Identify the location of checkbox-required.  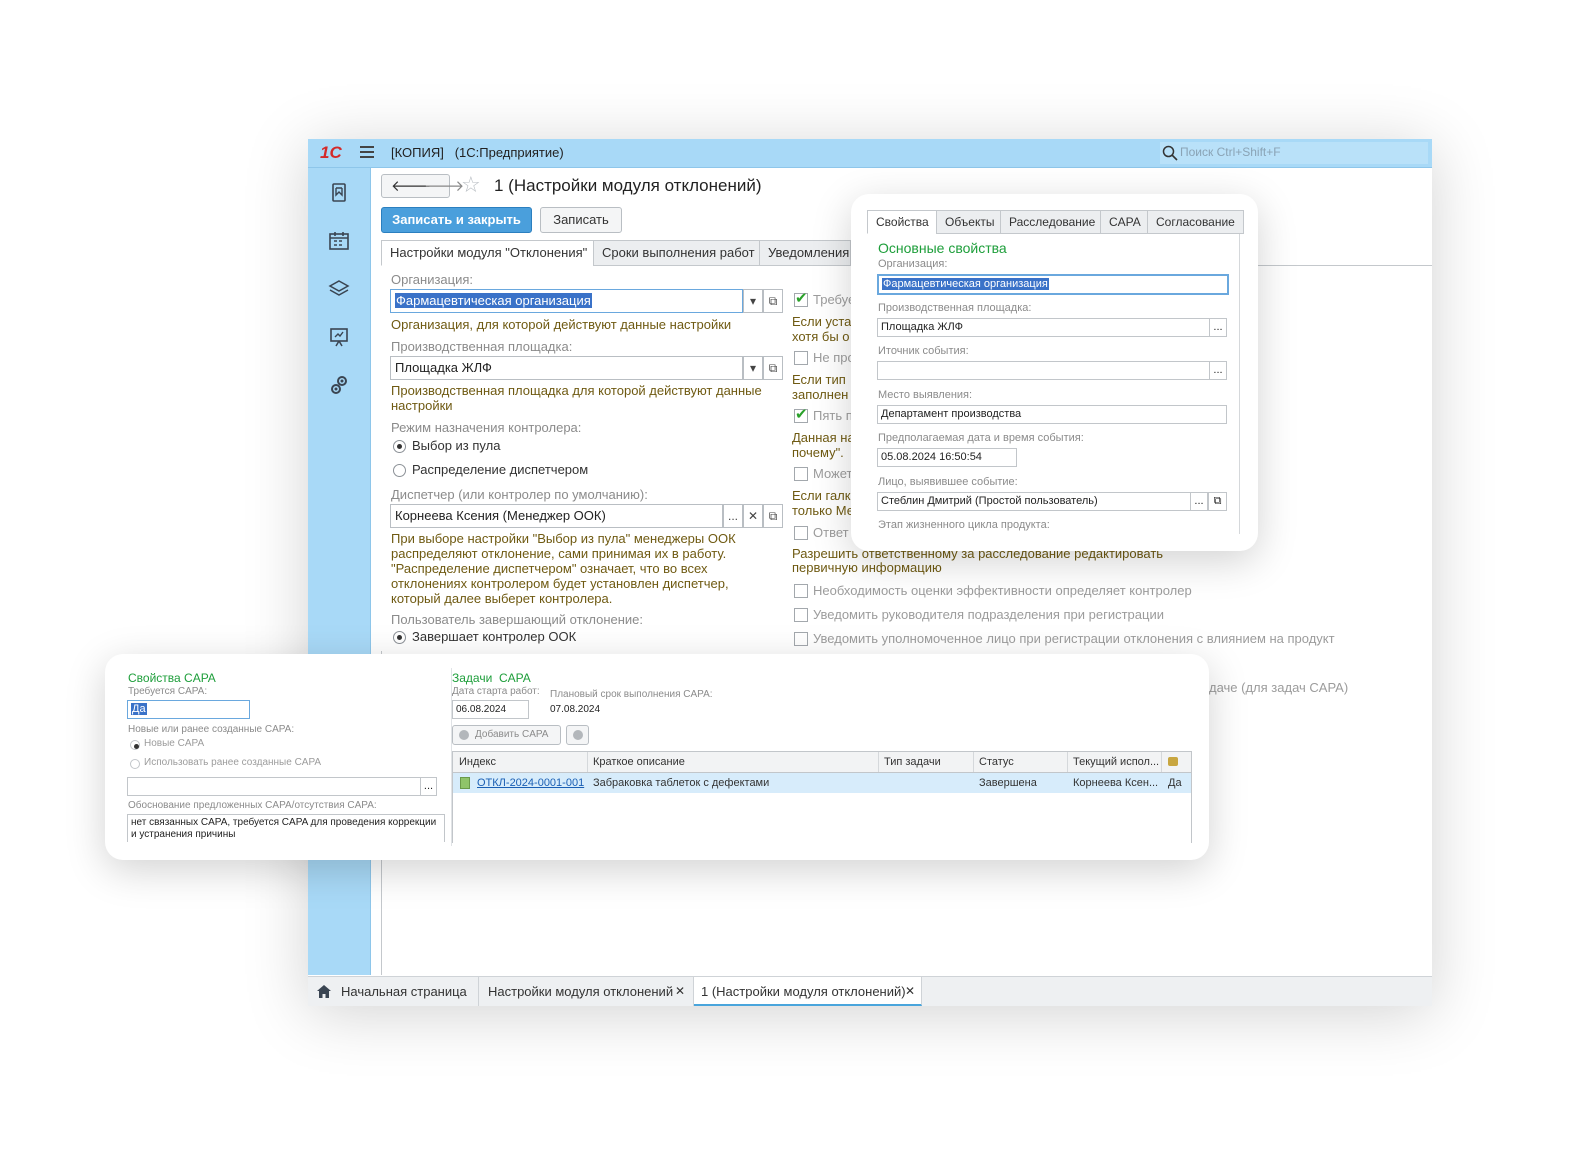
(801, 298).